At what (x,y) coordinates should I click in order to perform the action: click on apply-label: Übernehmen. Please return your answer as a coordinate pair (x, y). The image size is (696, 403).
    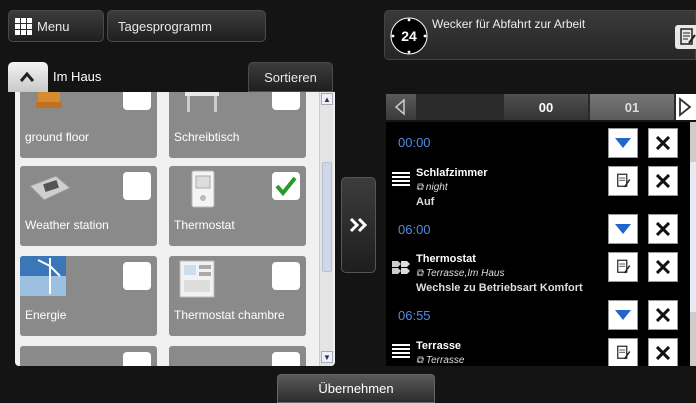
    Looking at the image, I should click on (356, 388).